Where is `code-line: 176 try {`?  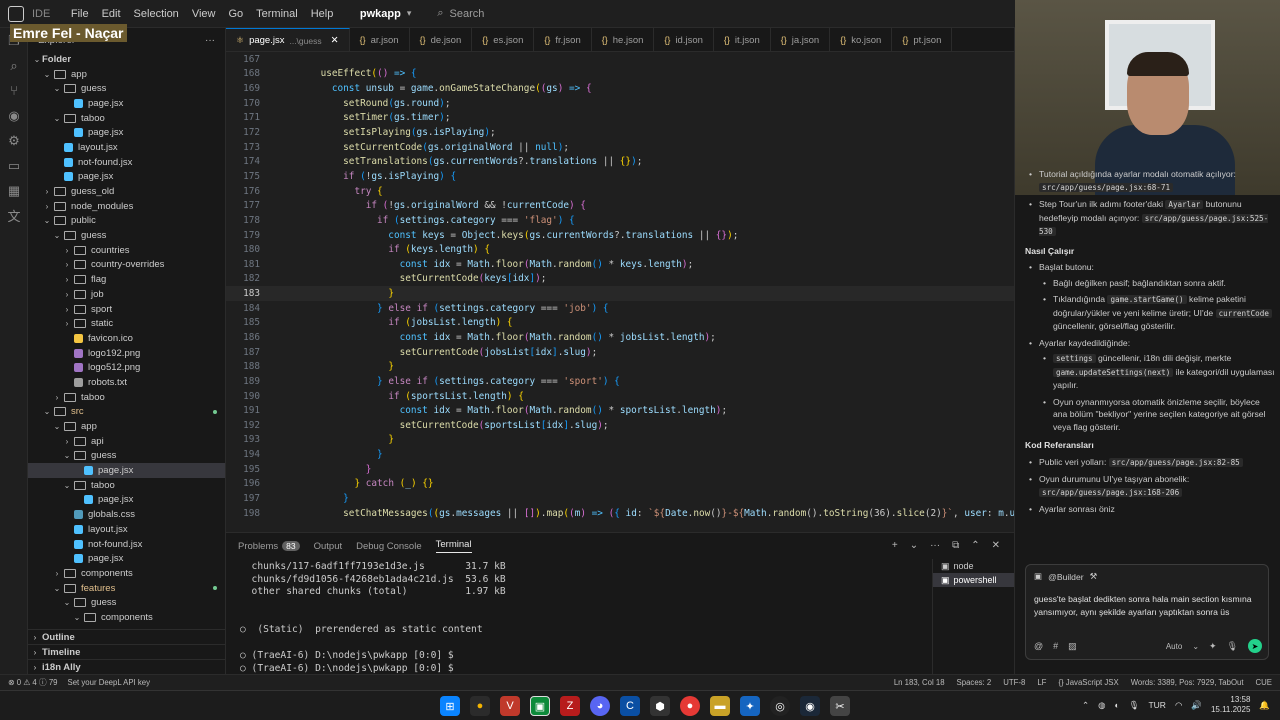
code-line: 176 try { is located at coordinates (620, 191).